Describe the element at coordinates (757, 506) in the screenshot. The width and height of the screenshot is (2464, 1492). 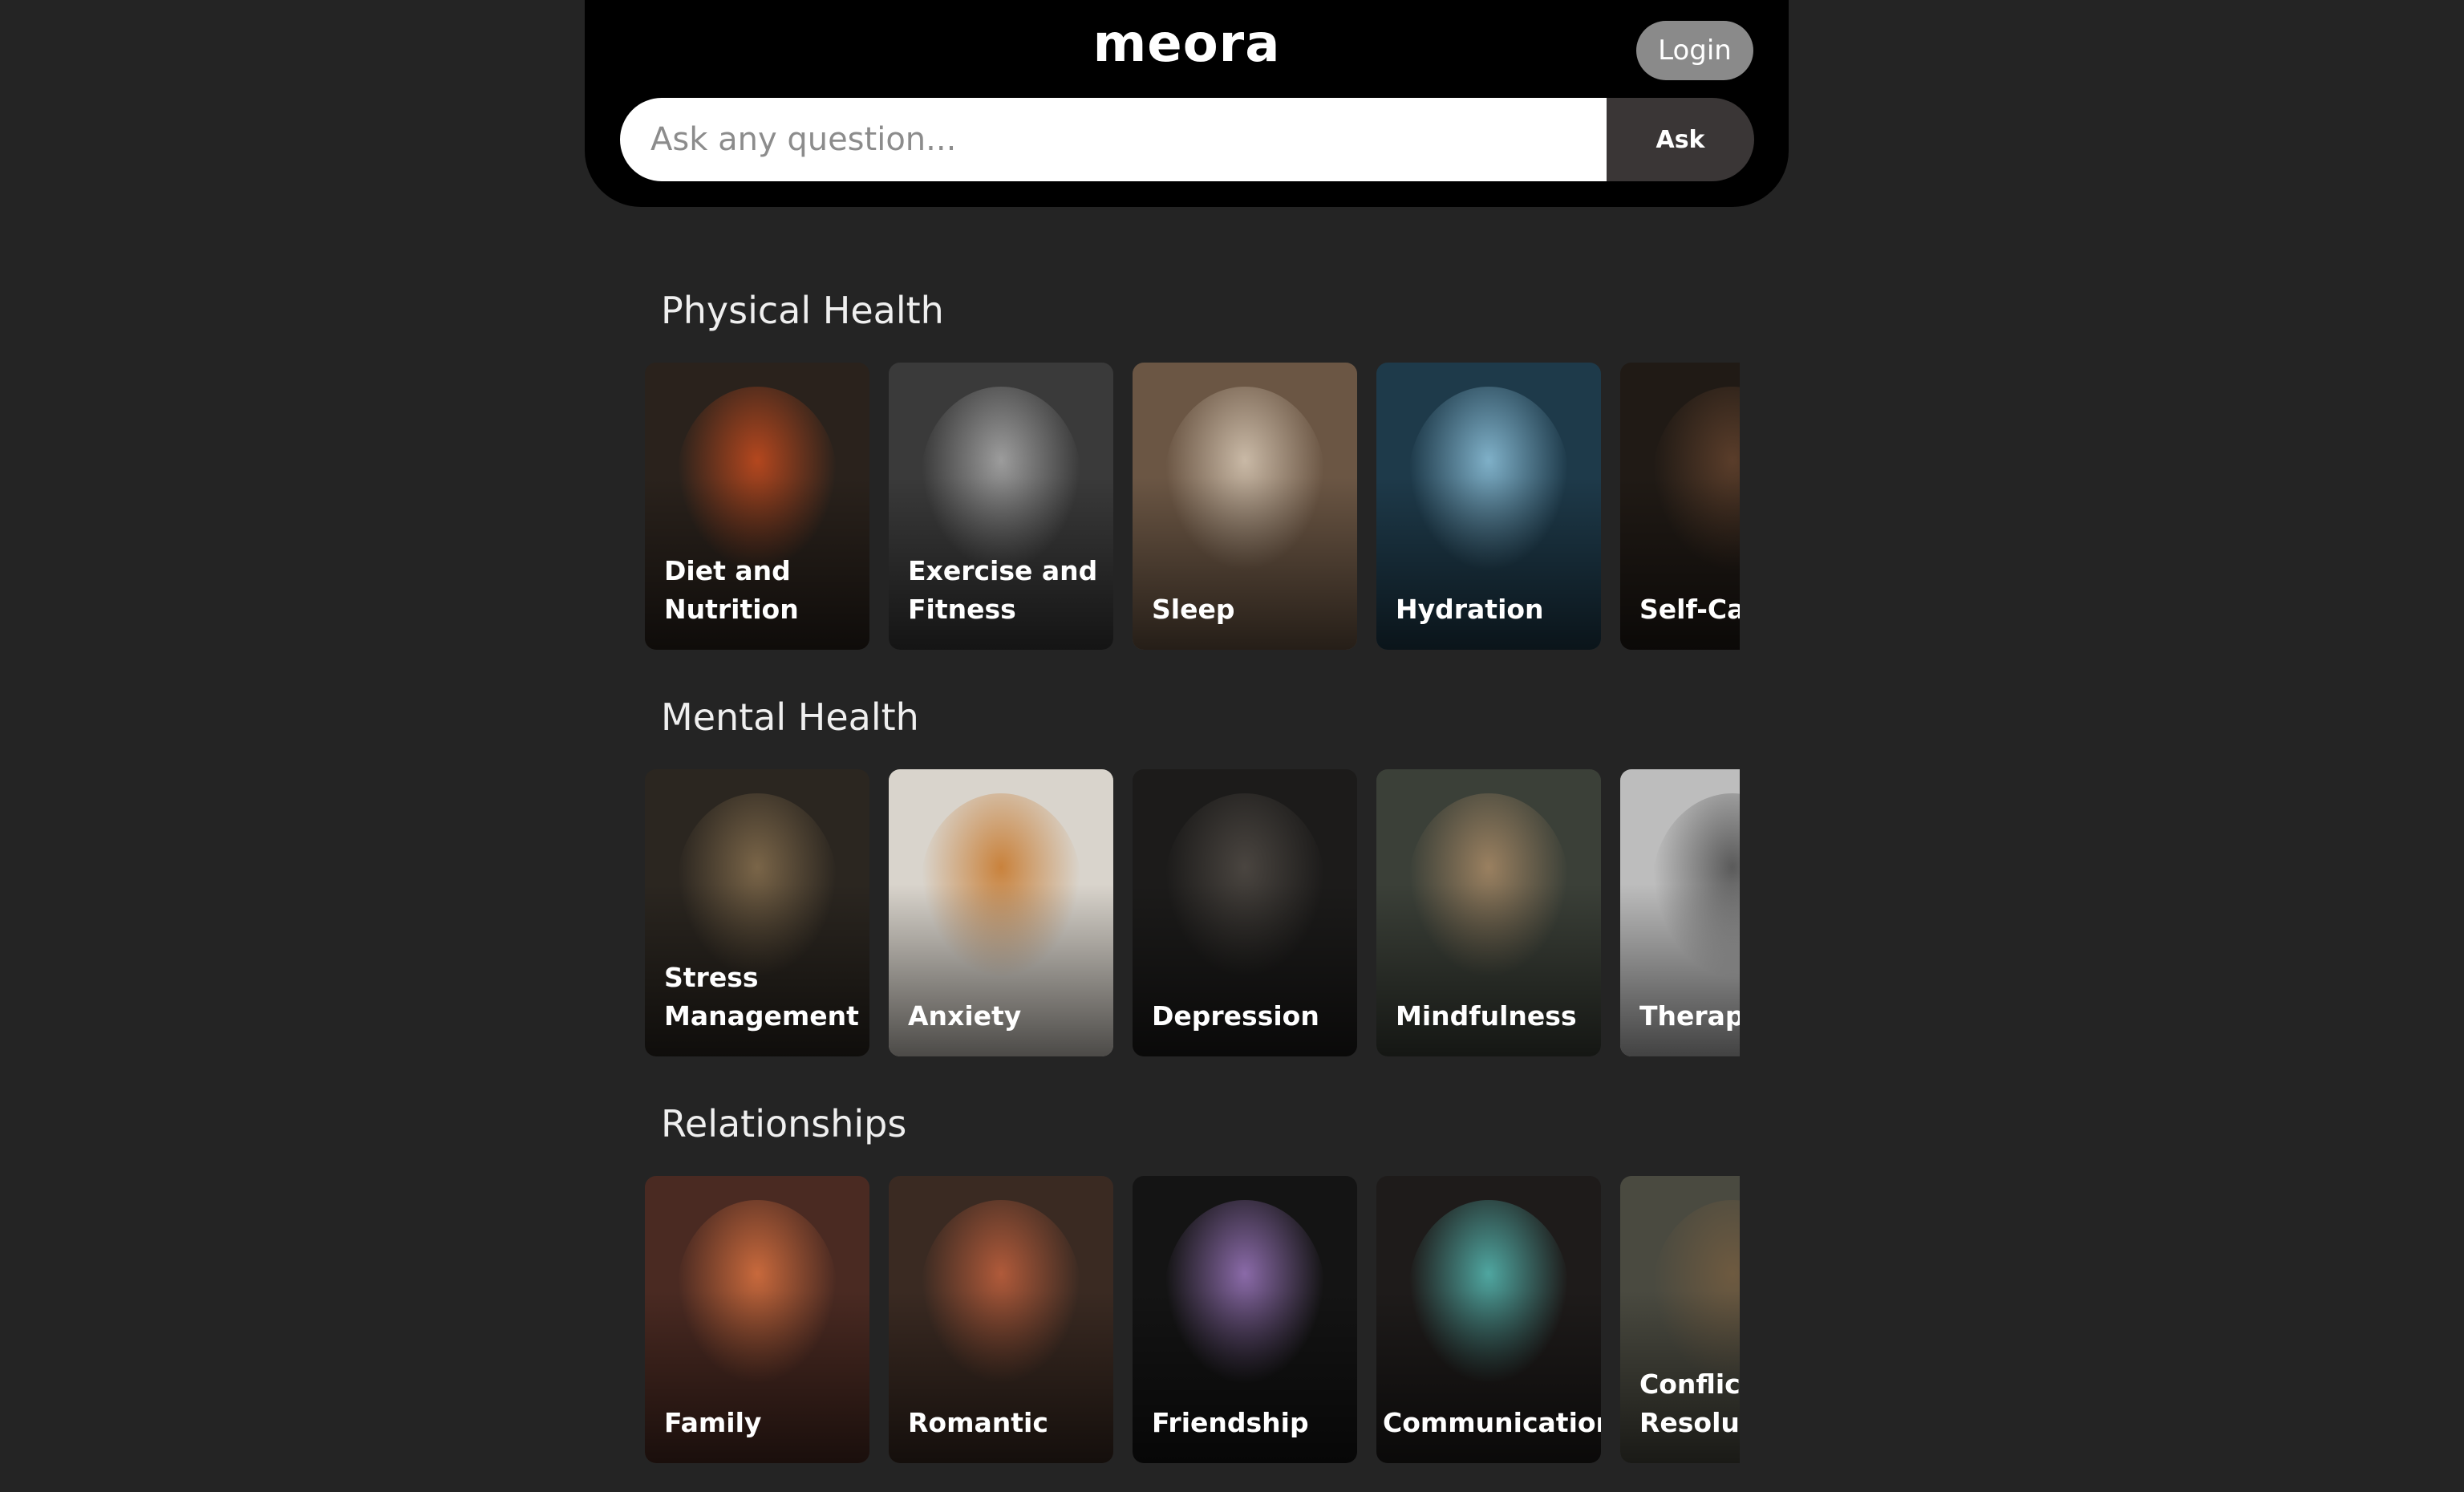
I see `topic-card: Diet and Nutrition` at that location.